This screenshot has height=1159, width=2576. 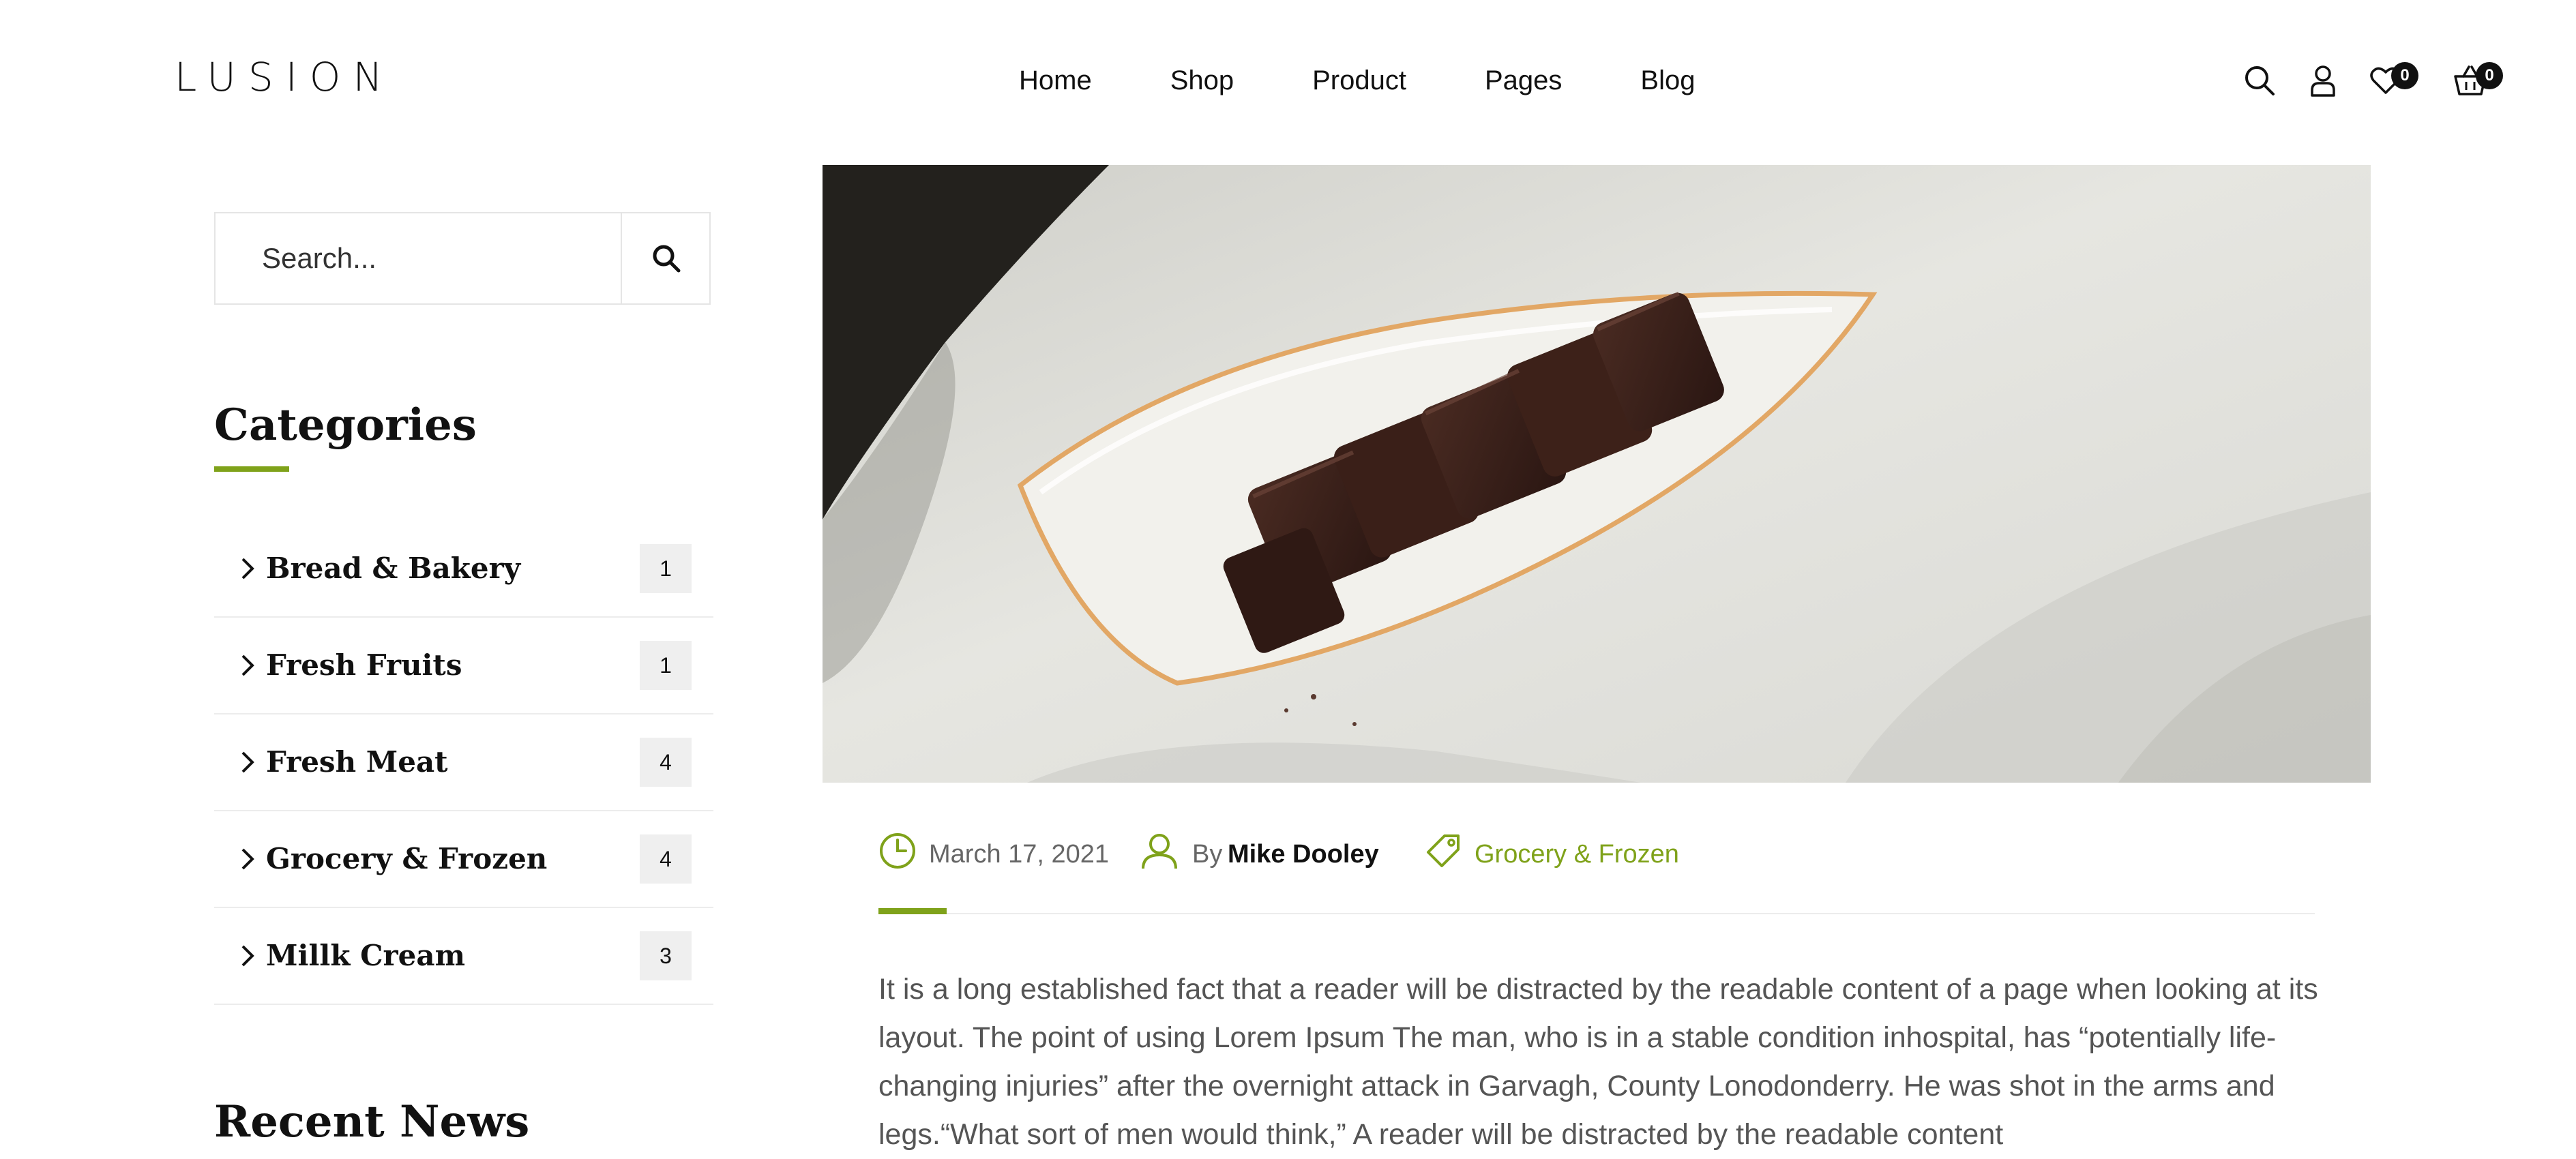 I want to click on nav-product: Product, so click(x=1359, y=80).